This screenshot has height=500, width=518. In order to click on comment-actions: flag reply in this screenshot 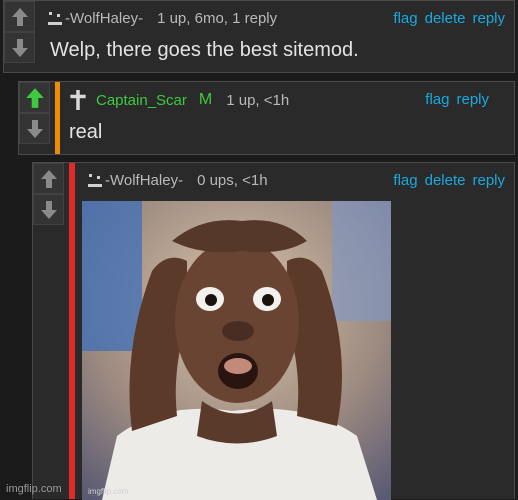, I will do `click(457, 99)`.